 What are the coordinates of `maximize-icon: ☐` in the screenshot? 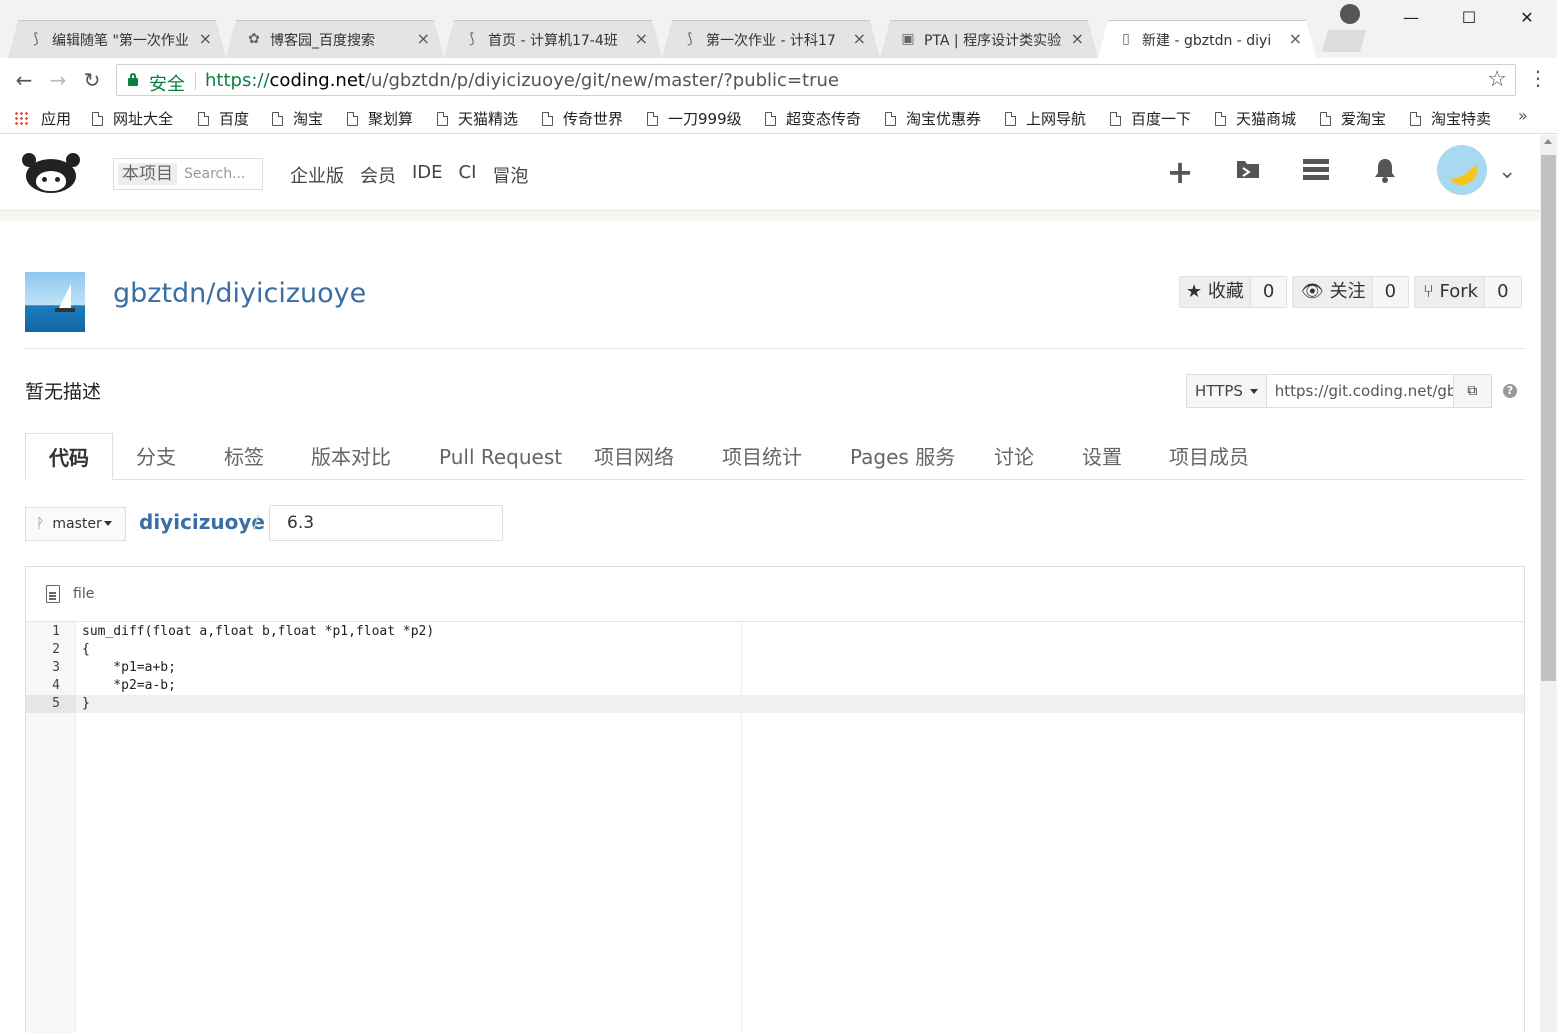 It's located at (1469, 18).